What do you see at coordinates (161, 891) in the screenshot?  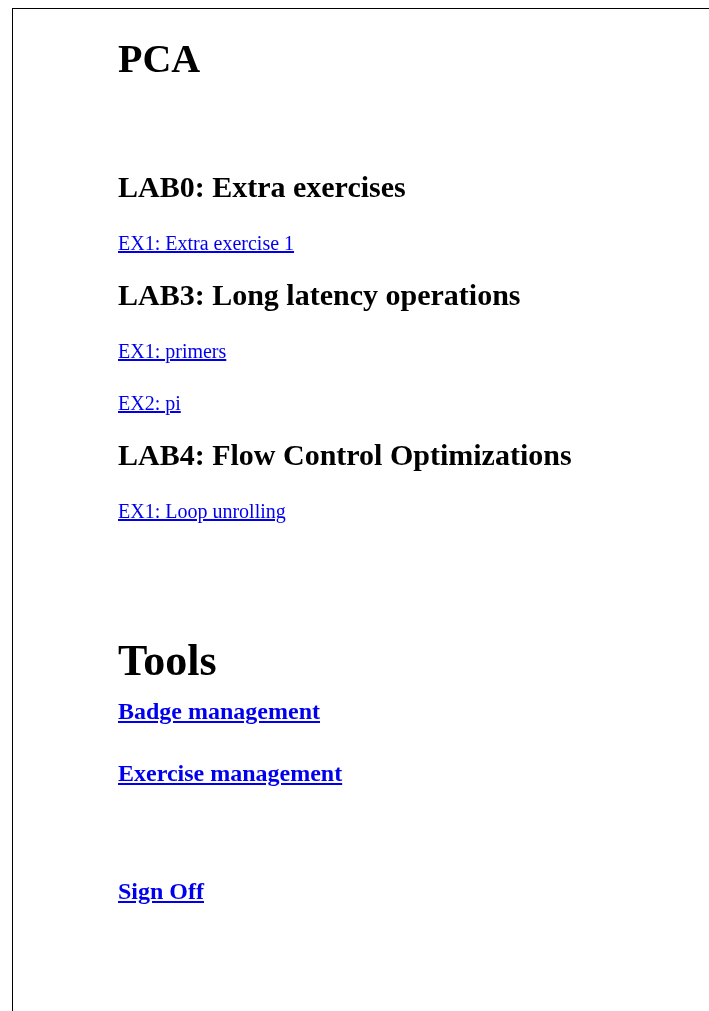 I see `sign-off-link: Sign Off` at bounding box center [161, 891].